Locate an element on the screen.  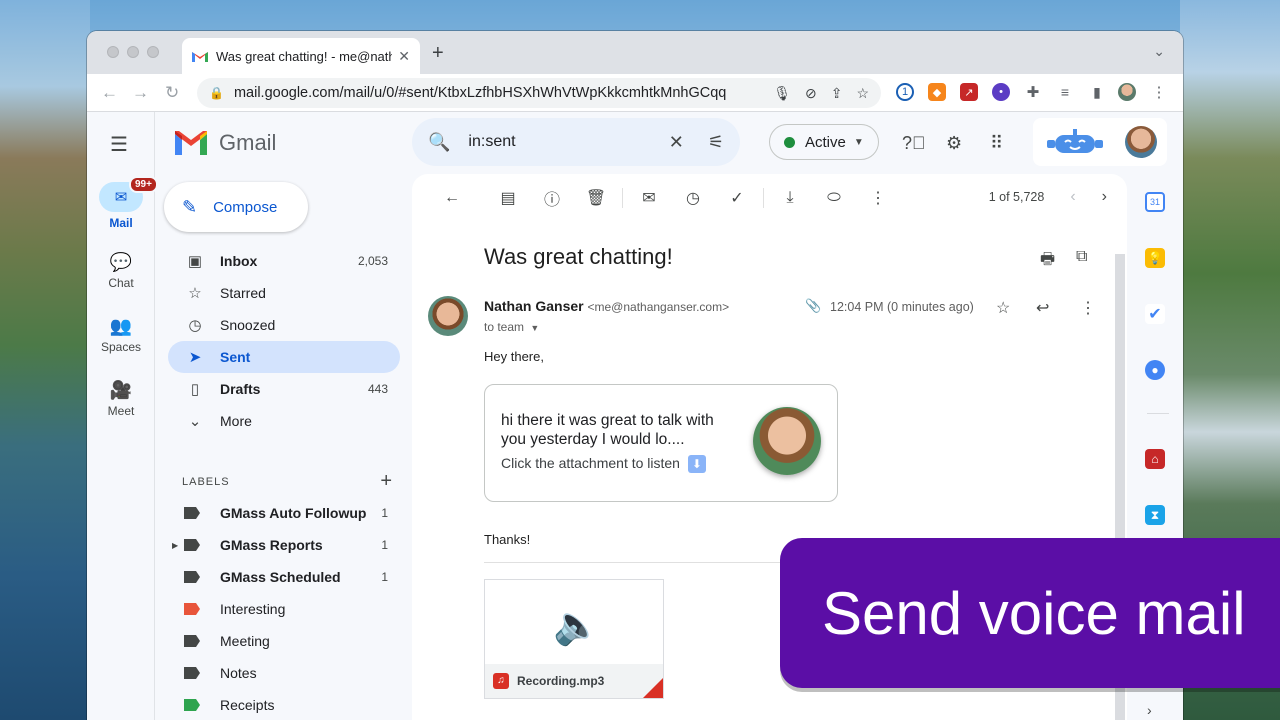
extensions-puzzle-icon: ✚ is located at coordinates (1033, 92).